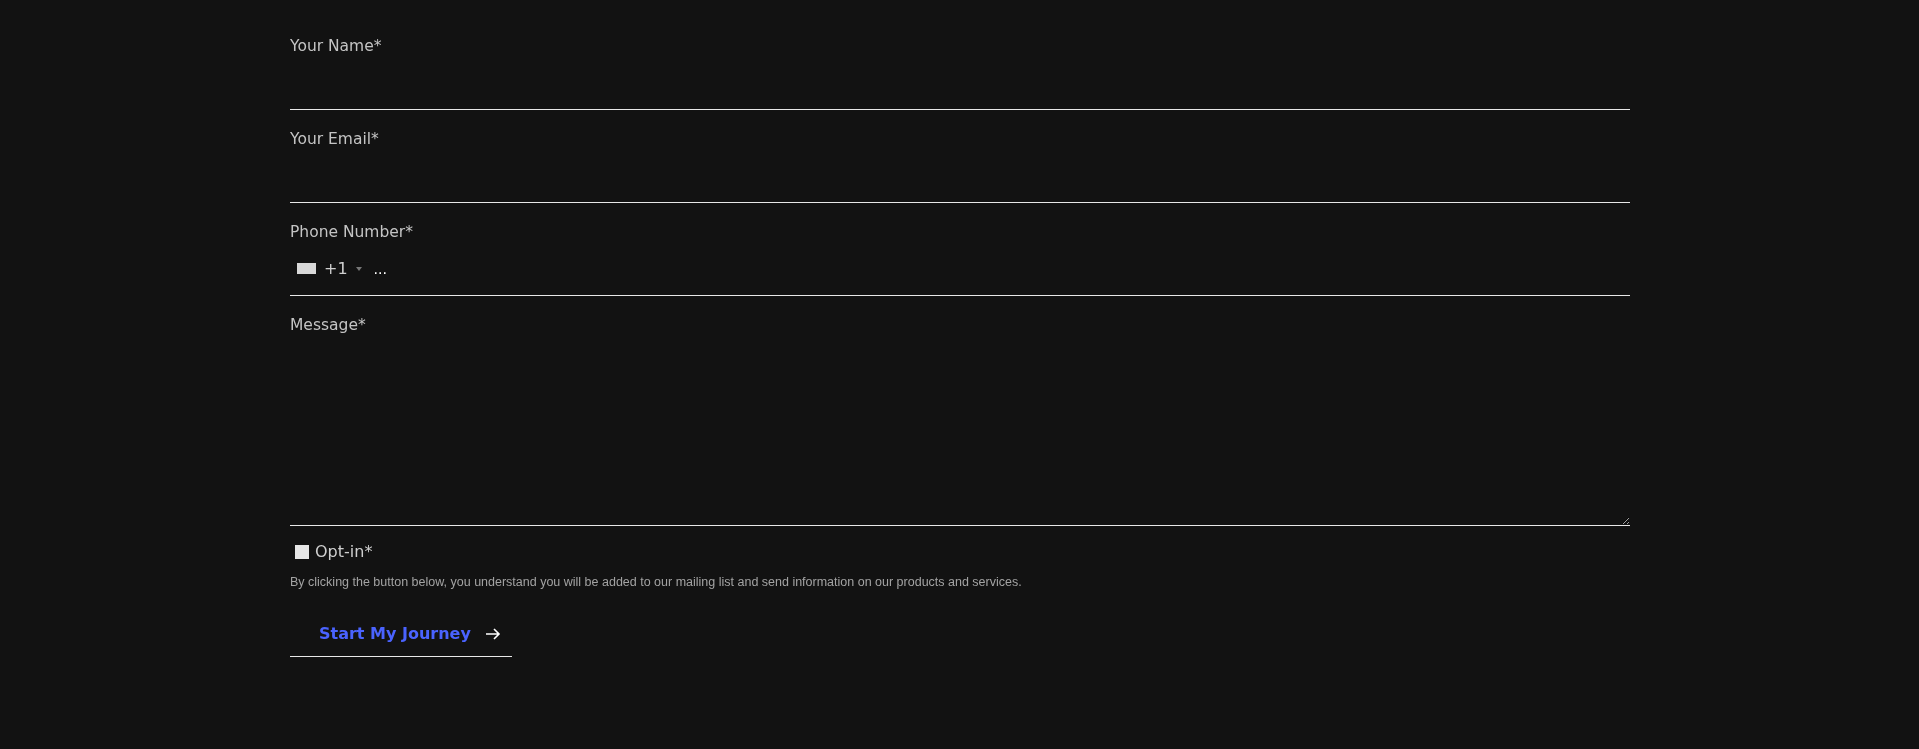 The height and width of the screenshot is (749, 1919). Describe the element at coordinates (656, 582) in the screenshot. I see `notice-text: By clicking the button below, you understand you will be added to our mailing list and send information on our products and services.` at that location.